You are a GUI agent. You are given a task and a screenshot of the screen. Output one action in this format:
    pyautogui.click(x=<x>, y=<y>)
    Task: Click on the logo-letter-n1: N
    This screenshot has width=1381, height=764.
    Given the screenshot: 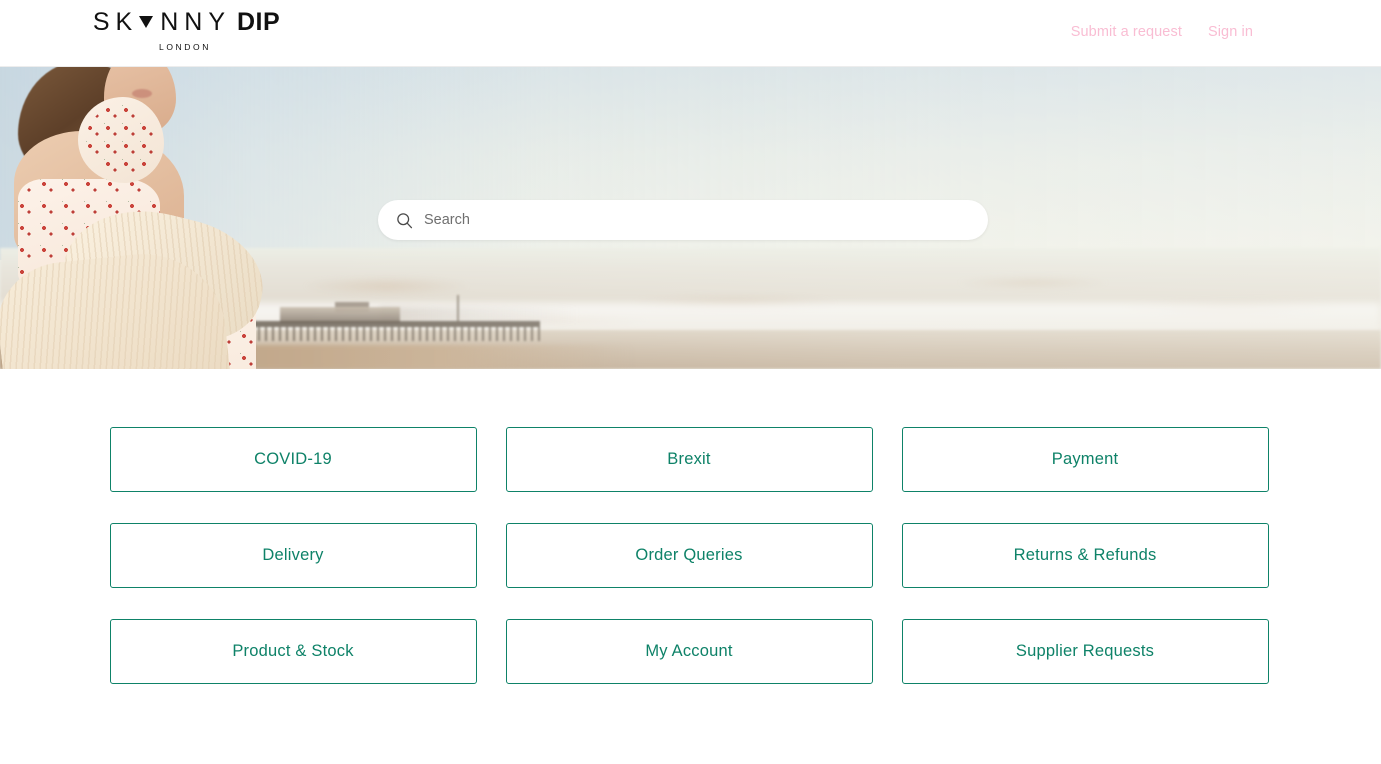 What is the action you would take?
    pyautogui.click(x=169, y=21)
    